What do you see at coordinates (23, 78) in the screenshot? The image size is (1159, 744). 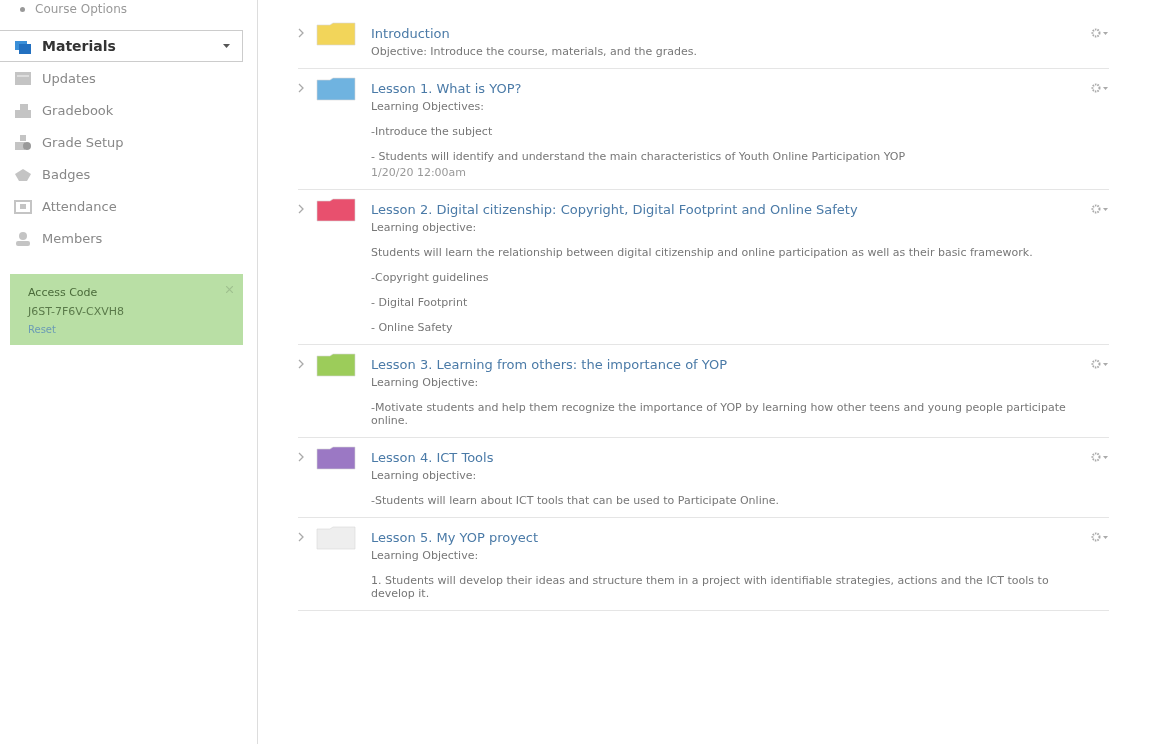 I see `list-icon` at bounding box center [23, 78].